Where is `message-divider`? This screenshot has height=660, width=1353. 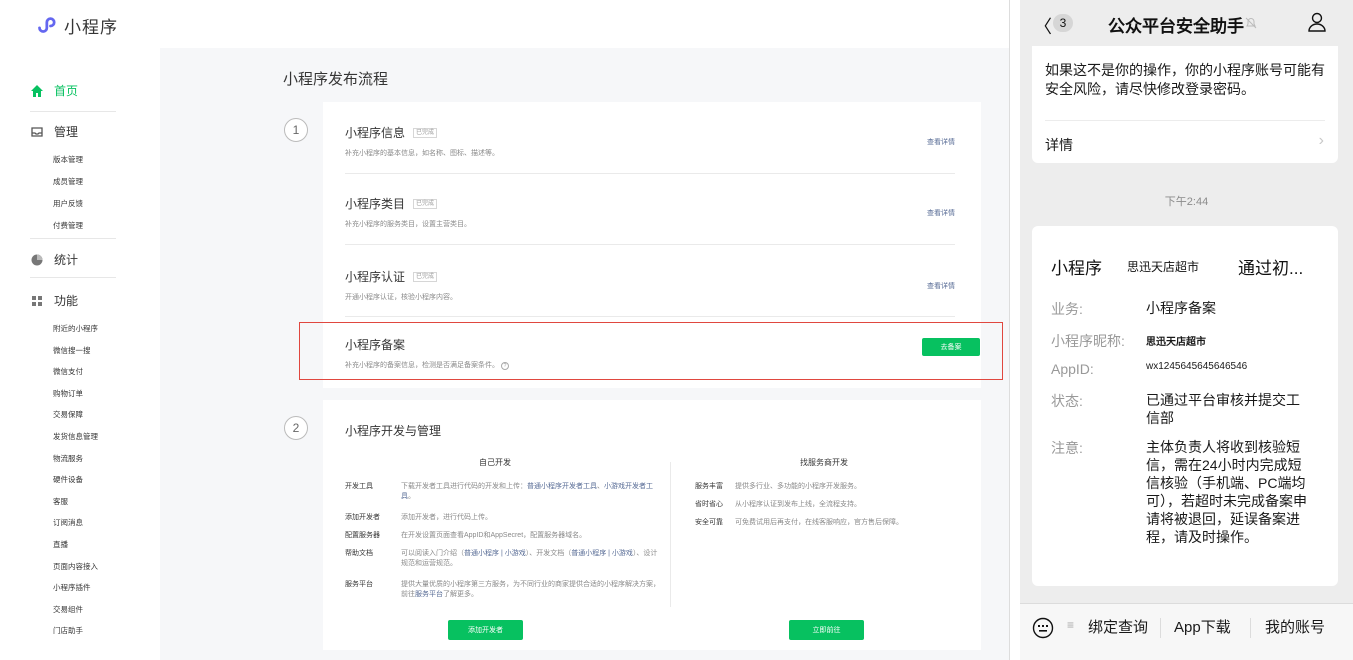
message-divider is located at coordinates (1185, 120).